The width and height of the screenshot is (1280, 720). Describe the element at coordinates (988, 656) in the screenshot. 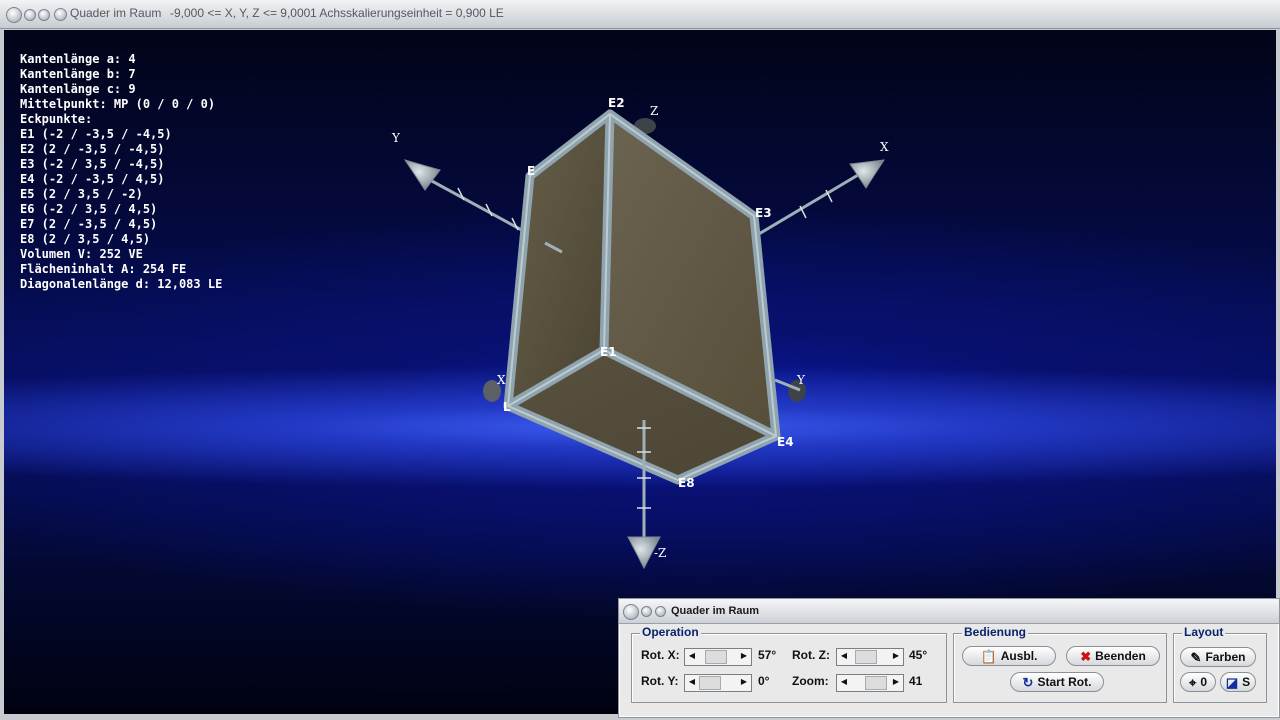

I see `hide-icon: 📋` at that location.